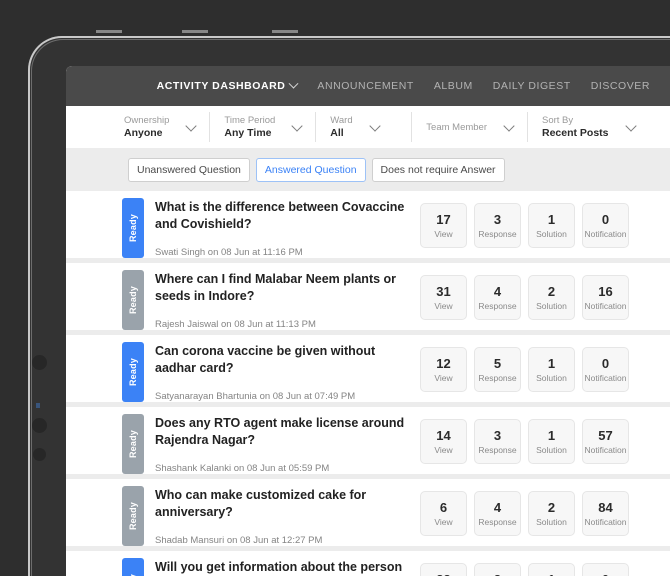  What do you see at coordinates (443, 441) in the screenshot?
I see `stat-view: 14 View` at bounding box center [443, 441].